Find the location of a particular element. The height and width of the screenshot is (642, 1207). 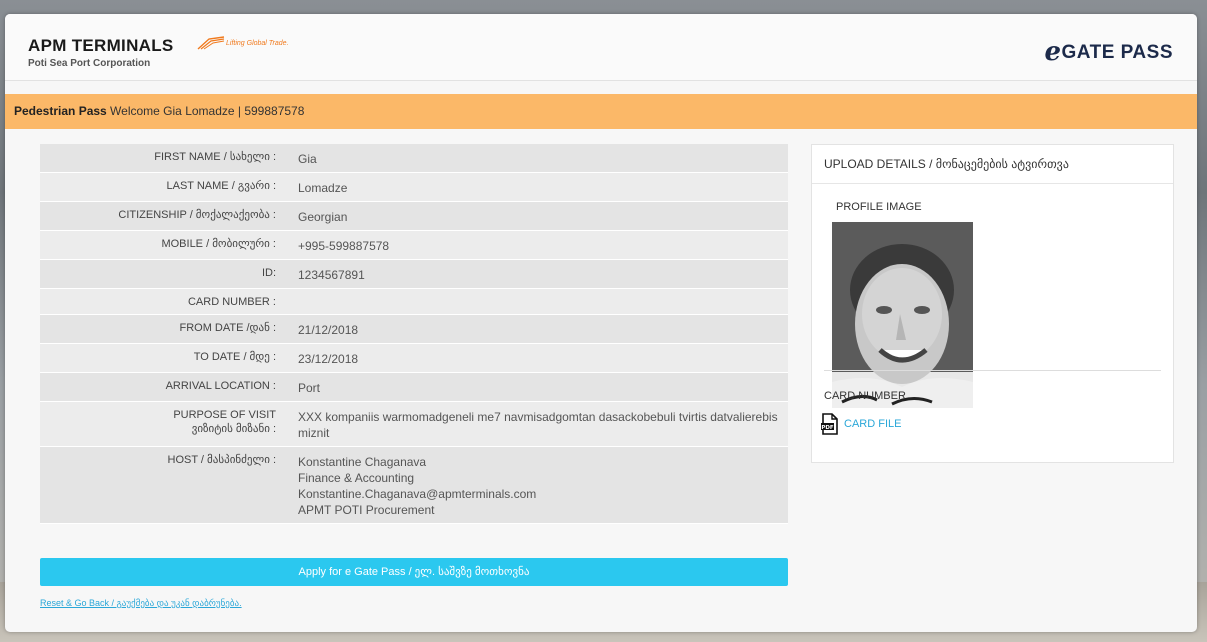

detail-label: ID: is located at coordinates (268, 273).